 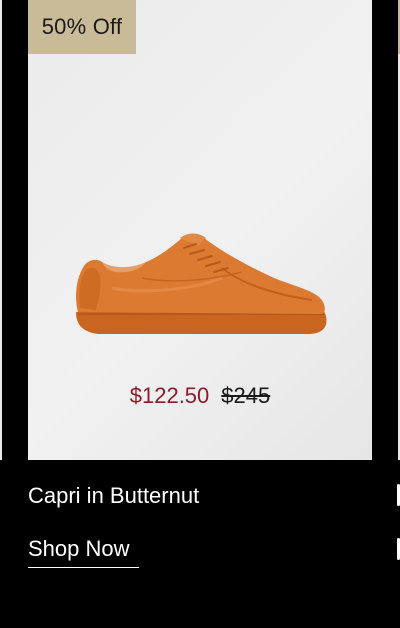 I want to click on sneaker-image, so click(x=200, y=287).